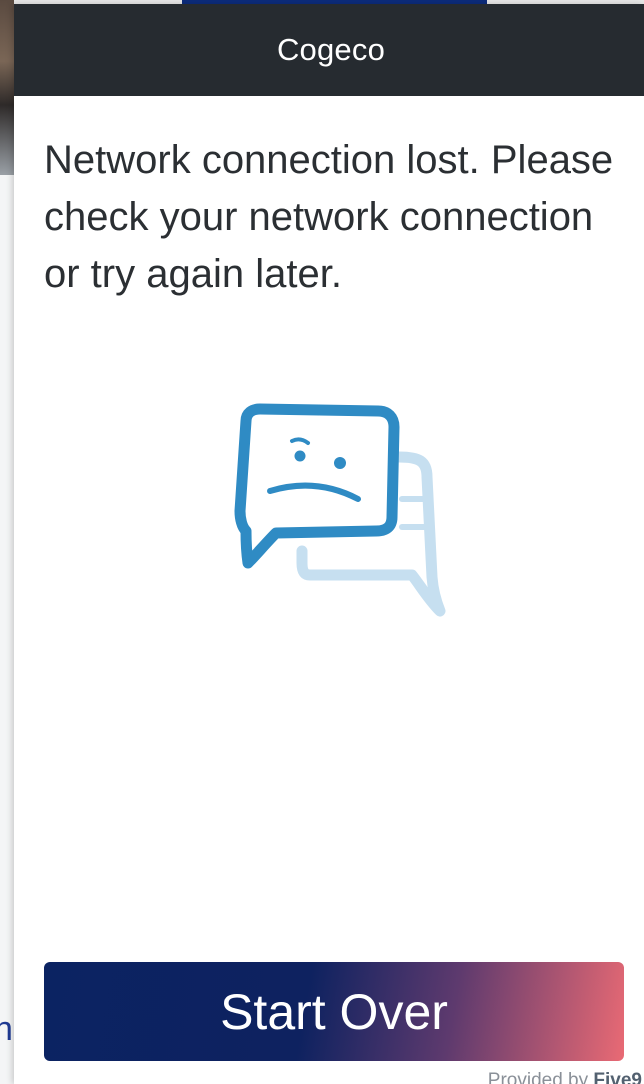  Describe the element at coordinates (334, 1011) in the screenshot. I see `start-over-button: Start Over` at that location.